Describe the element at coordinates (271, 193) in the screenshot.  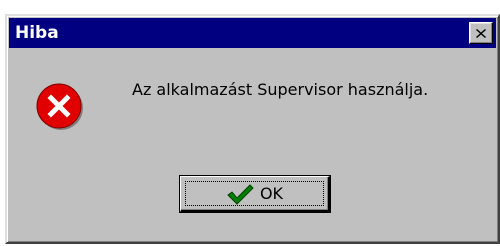
I see `ok-label: OK` at that location.